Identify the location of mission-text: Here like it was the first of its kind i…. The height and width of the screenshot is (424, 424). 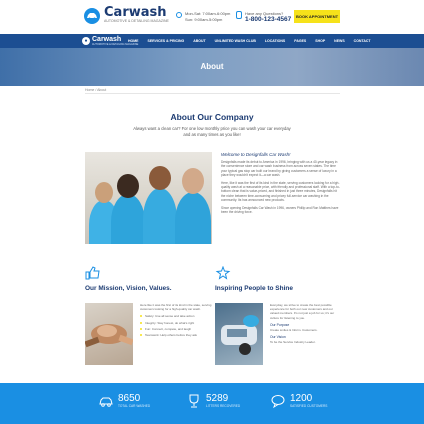
(176, 321).